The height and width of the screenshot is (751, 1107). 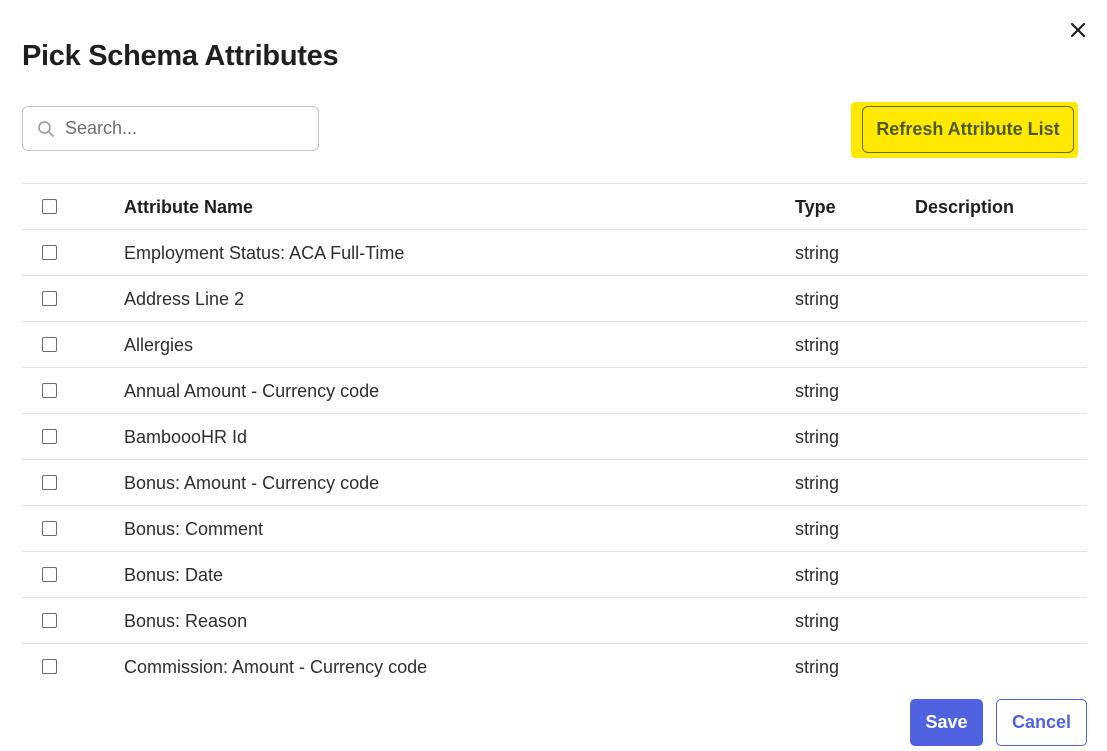 I want to click on attribute-name: Address Line 2, so click(x=184, y=299).